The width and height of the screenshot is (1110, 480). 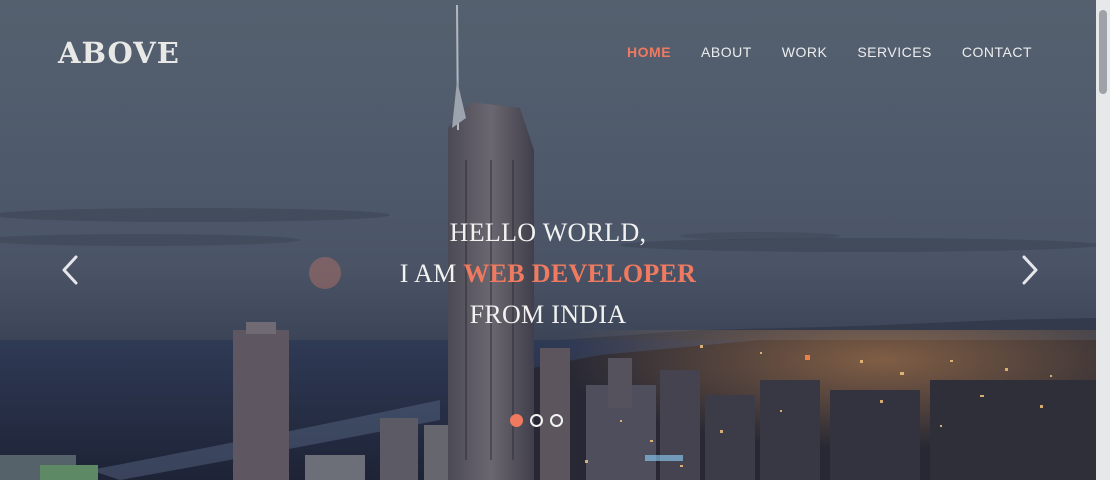 I want to click on carousel-next-button, so click(x=1029, y=270).